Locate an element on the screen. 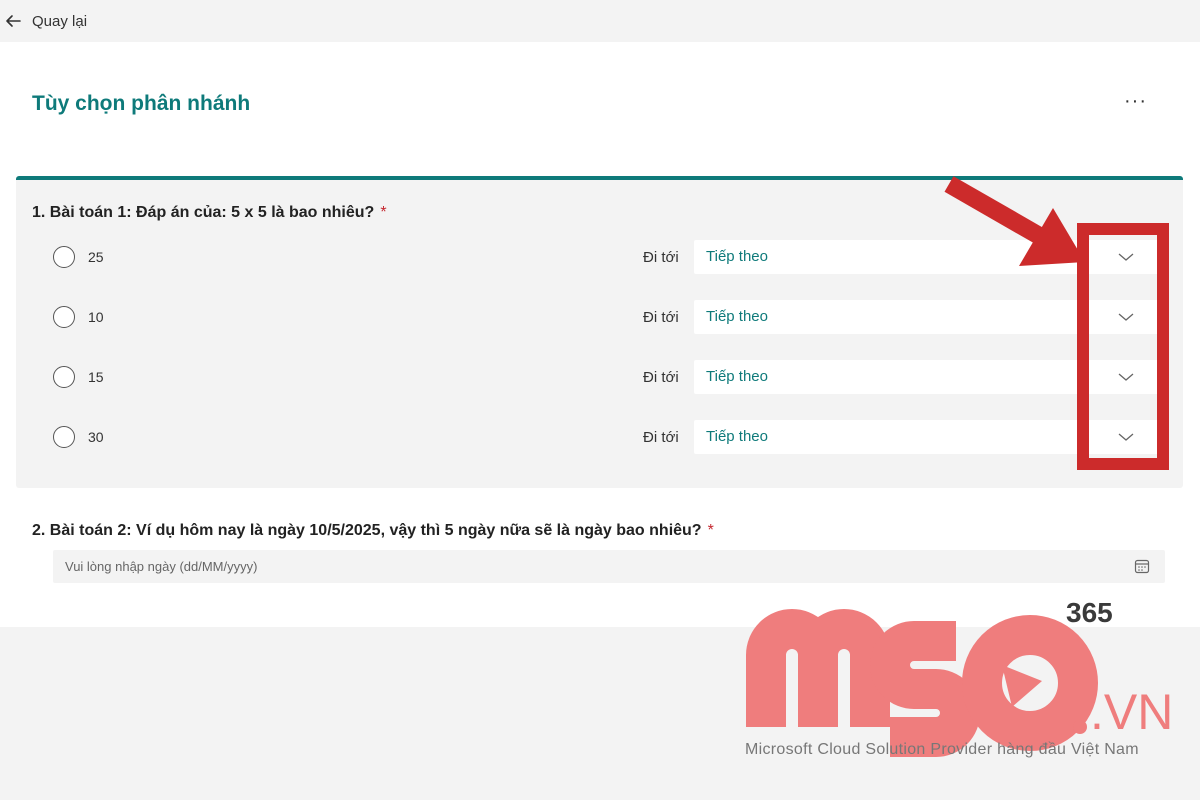 The height and width of the screenshot is (800, 1200). option-label: 30 is located at coordinates (96, 437).